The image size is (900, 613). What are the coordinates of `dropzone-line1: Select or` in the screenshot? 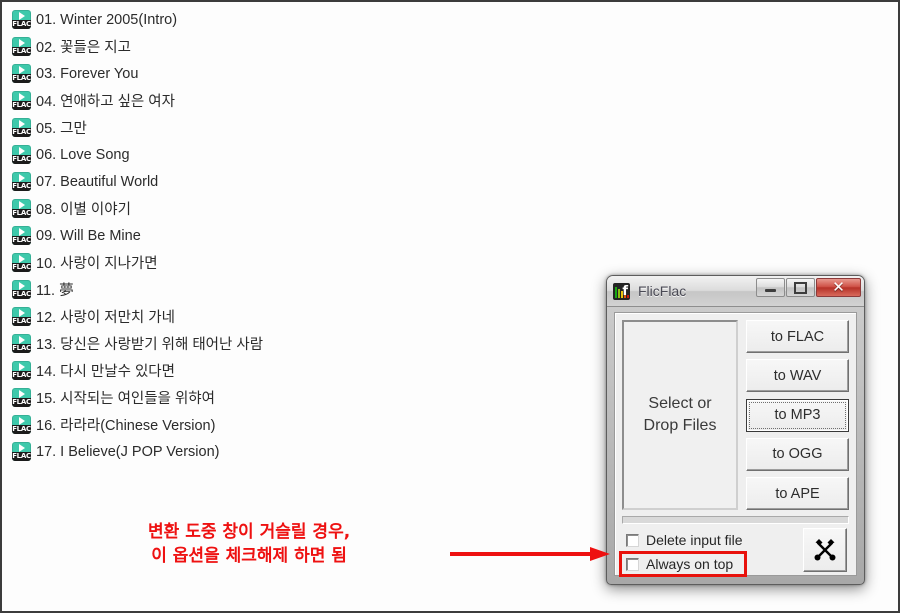 It's located at (680, 403).